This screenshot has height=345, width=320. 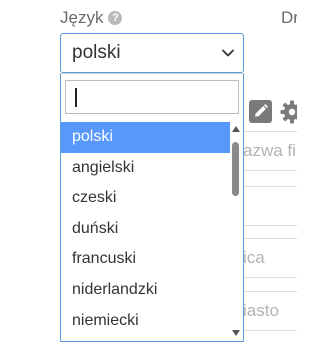 I want to click on language-option-polski: polski, so click(x=145, y=137).